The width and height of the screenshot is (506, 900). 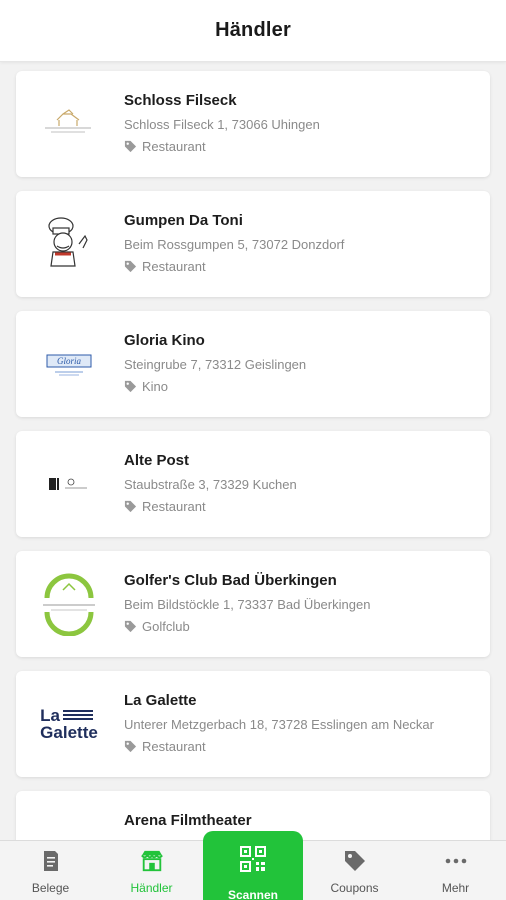 I want to click on svg-text: Gloria, so click(x=69, y=361).